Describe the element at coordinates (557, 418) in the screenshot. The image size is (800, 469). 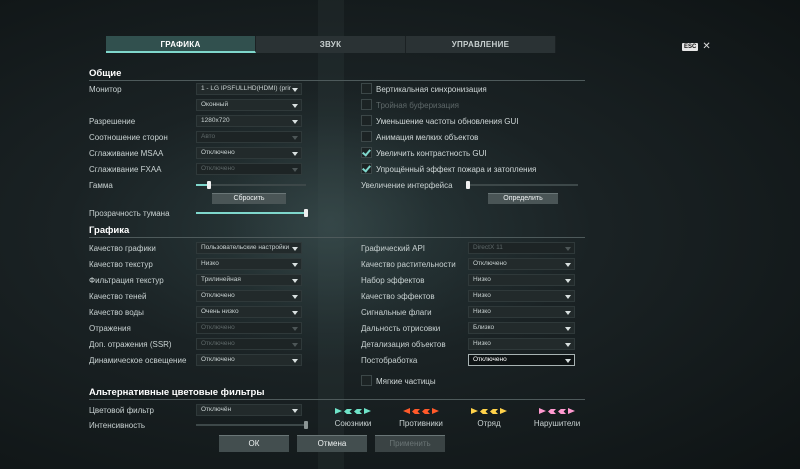
I see `filter-preview-group: Нарушители` at that location.